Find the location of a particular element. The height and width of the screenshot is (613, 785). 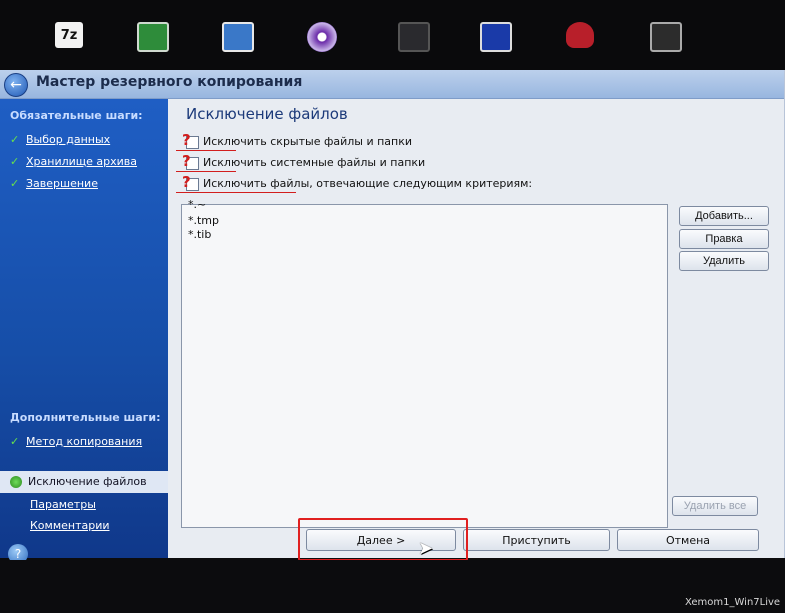

shield-icon is located at coordinates (496, 37).